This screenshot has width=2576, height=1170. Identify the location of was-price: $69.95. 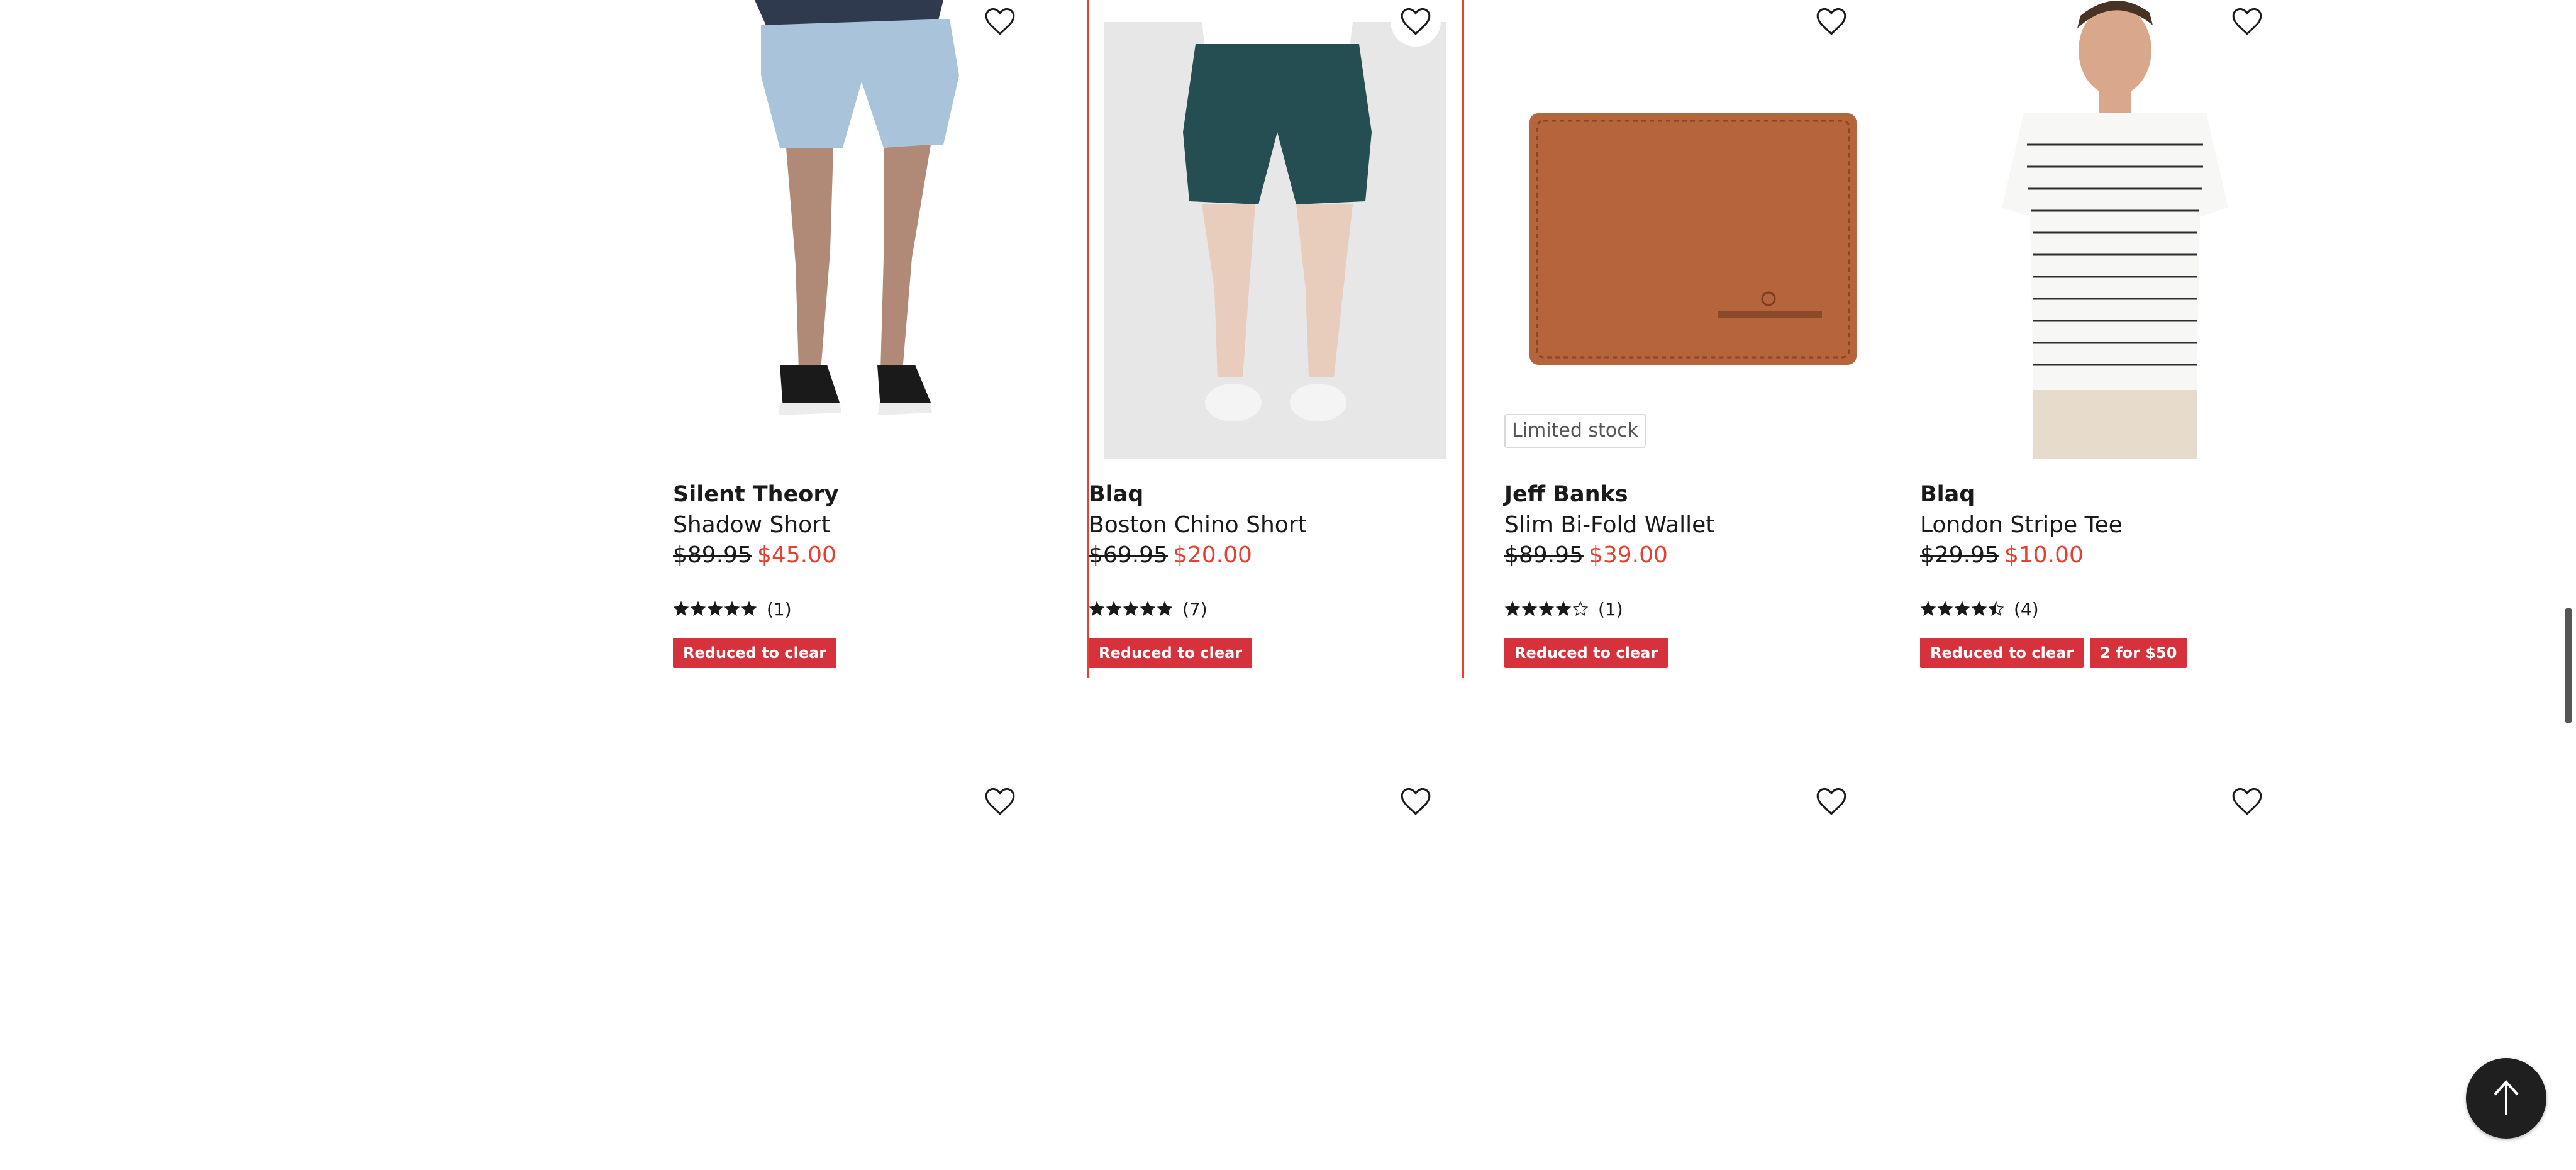
(1128, 555).